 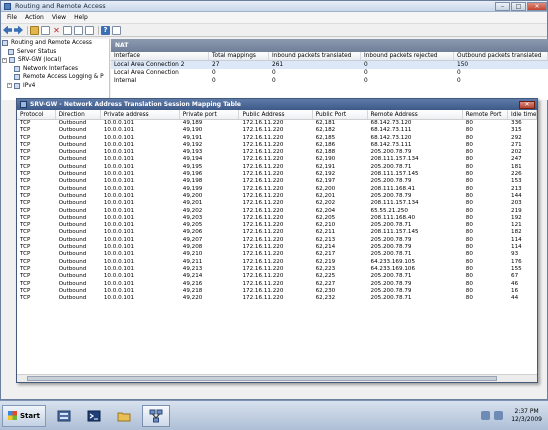 What do you see at coordinates (34, 30) in the screenshot?
I see `up-folder-icon` at bounding box center [34, 30].